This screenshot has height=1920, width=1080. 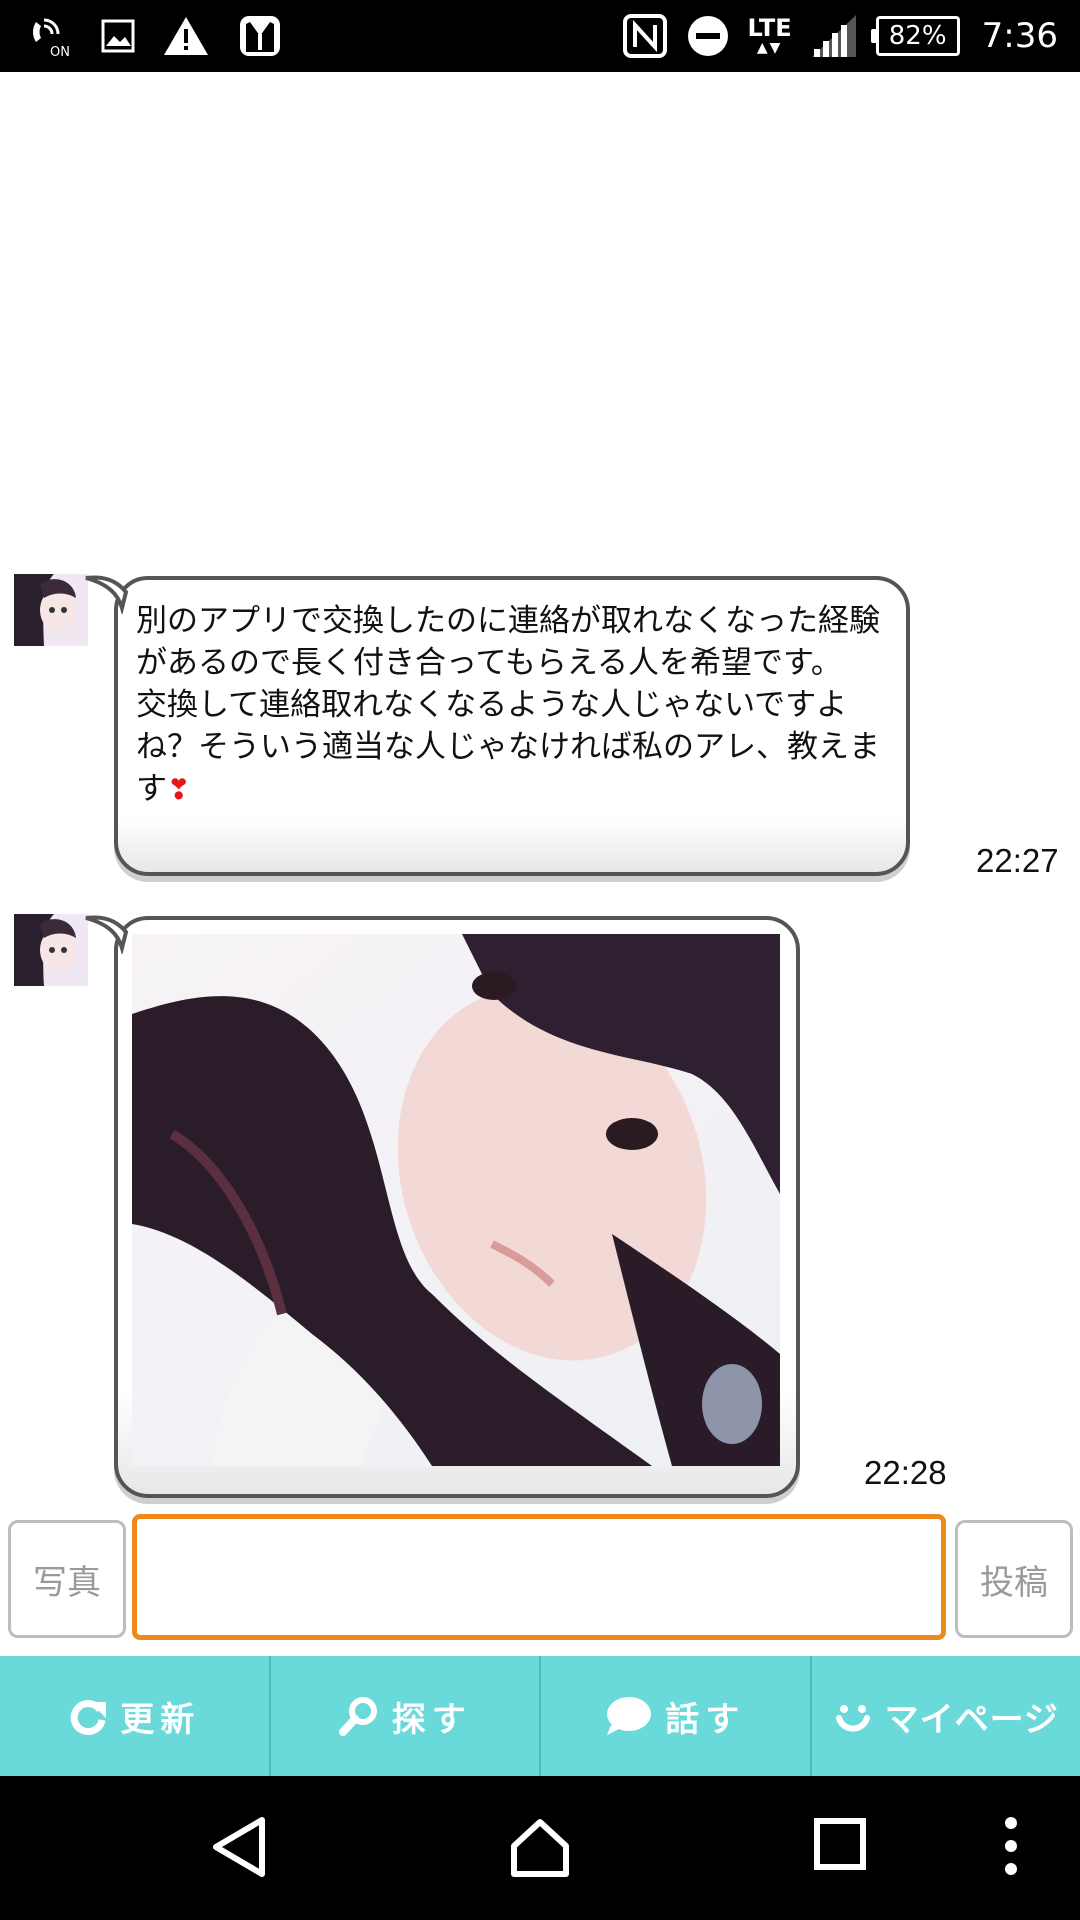 I want to click on warning-icon, so click(x=186, y=36).